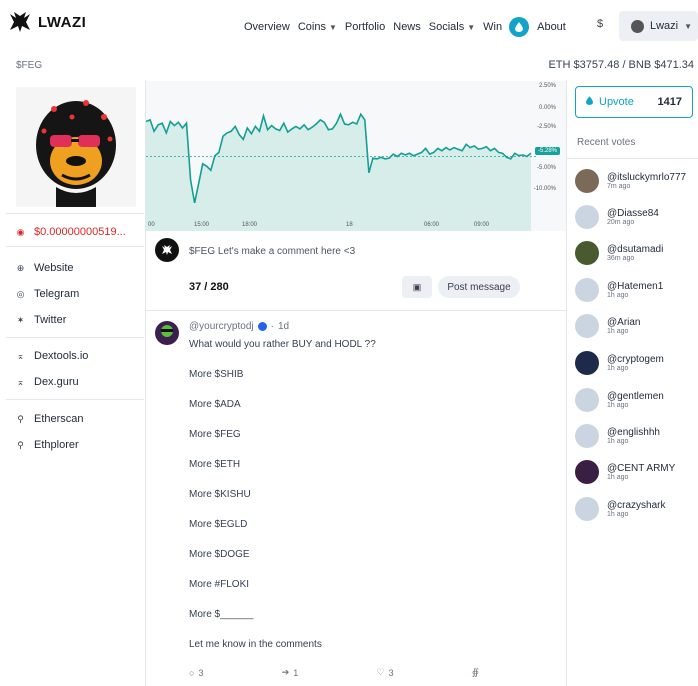 The image size is (698, 686). What do you see at coordinates (506, 27) in the screenshot?
I see `nav-win: Win` at bounding box center [506, 27].